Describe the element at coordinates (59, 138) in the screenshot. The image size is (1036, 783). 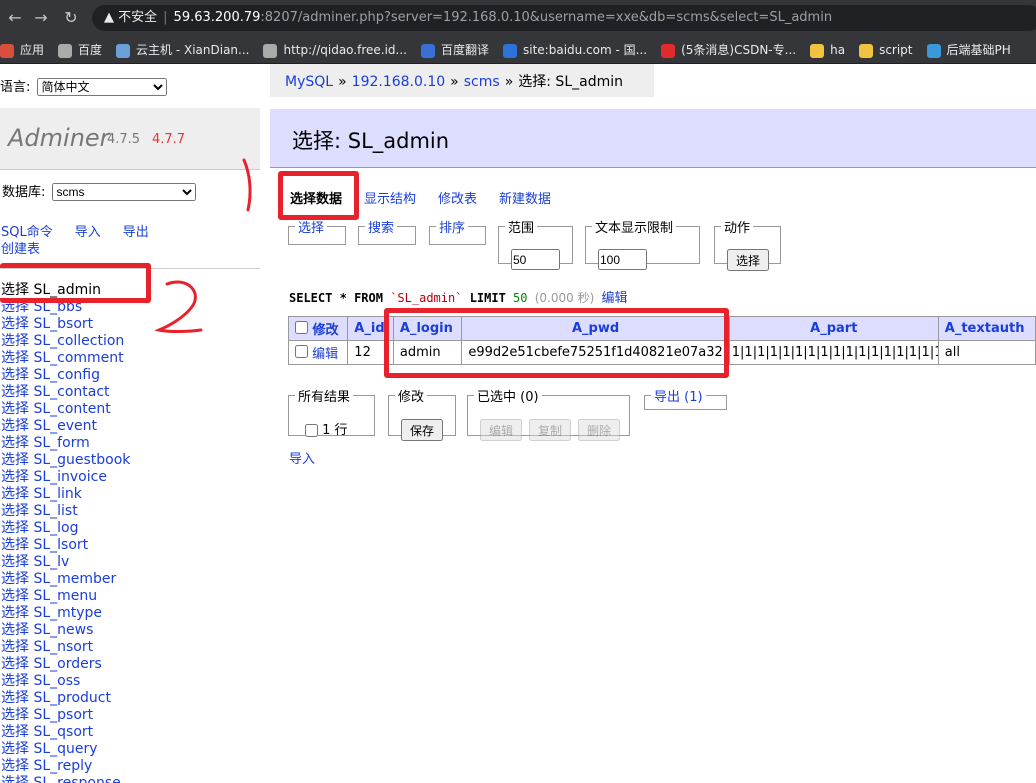
I see `adminer-logo: Adminer` at that location.